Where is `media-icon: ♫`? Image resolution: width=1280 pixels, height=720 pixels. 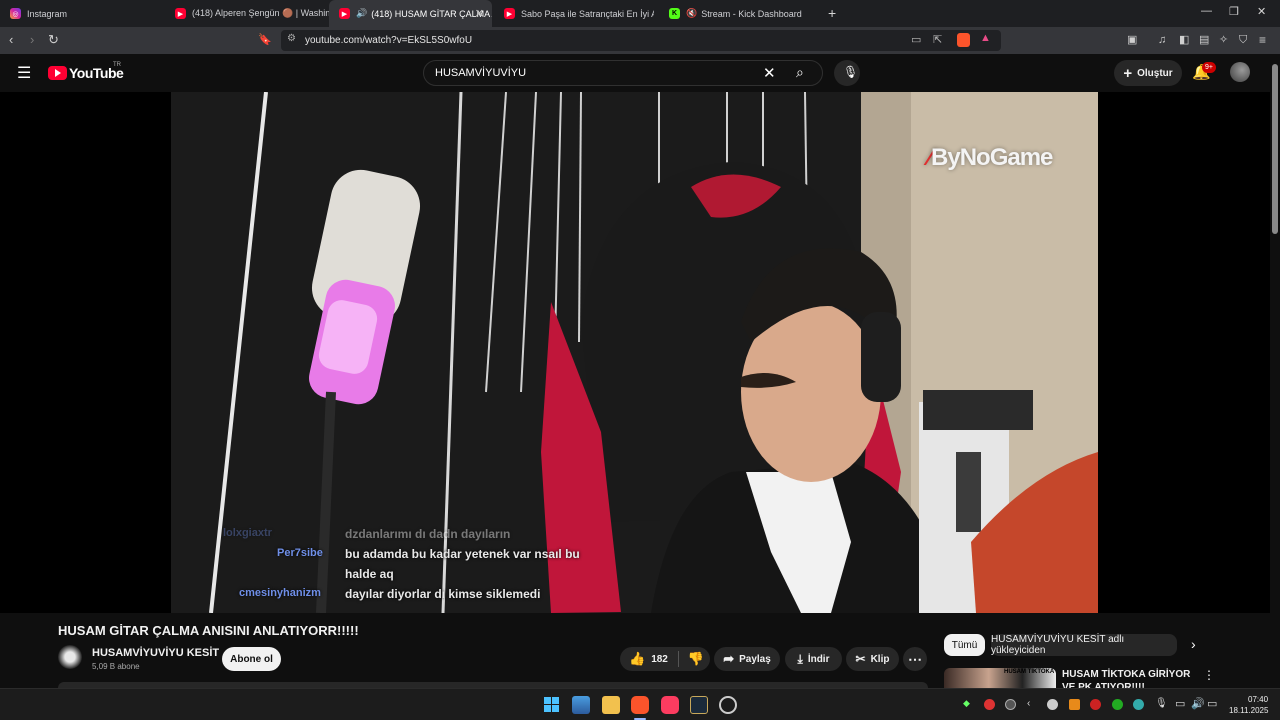
media-icon: ♫ is located at coordinates (1162, 40).